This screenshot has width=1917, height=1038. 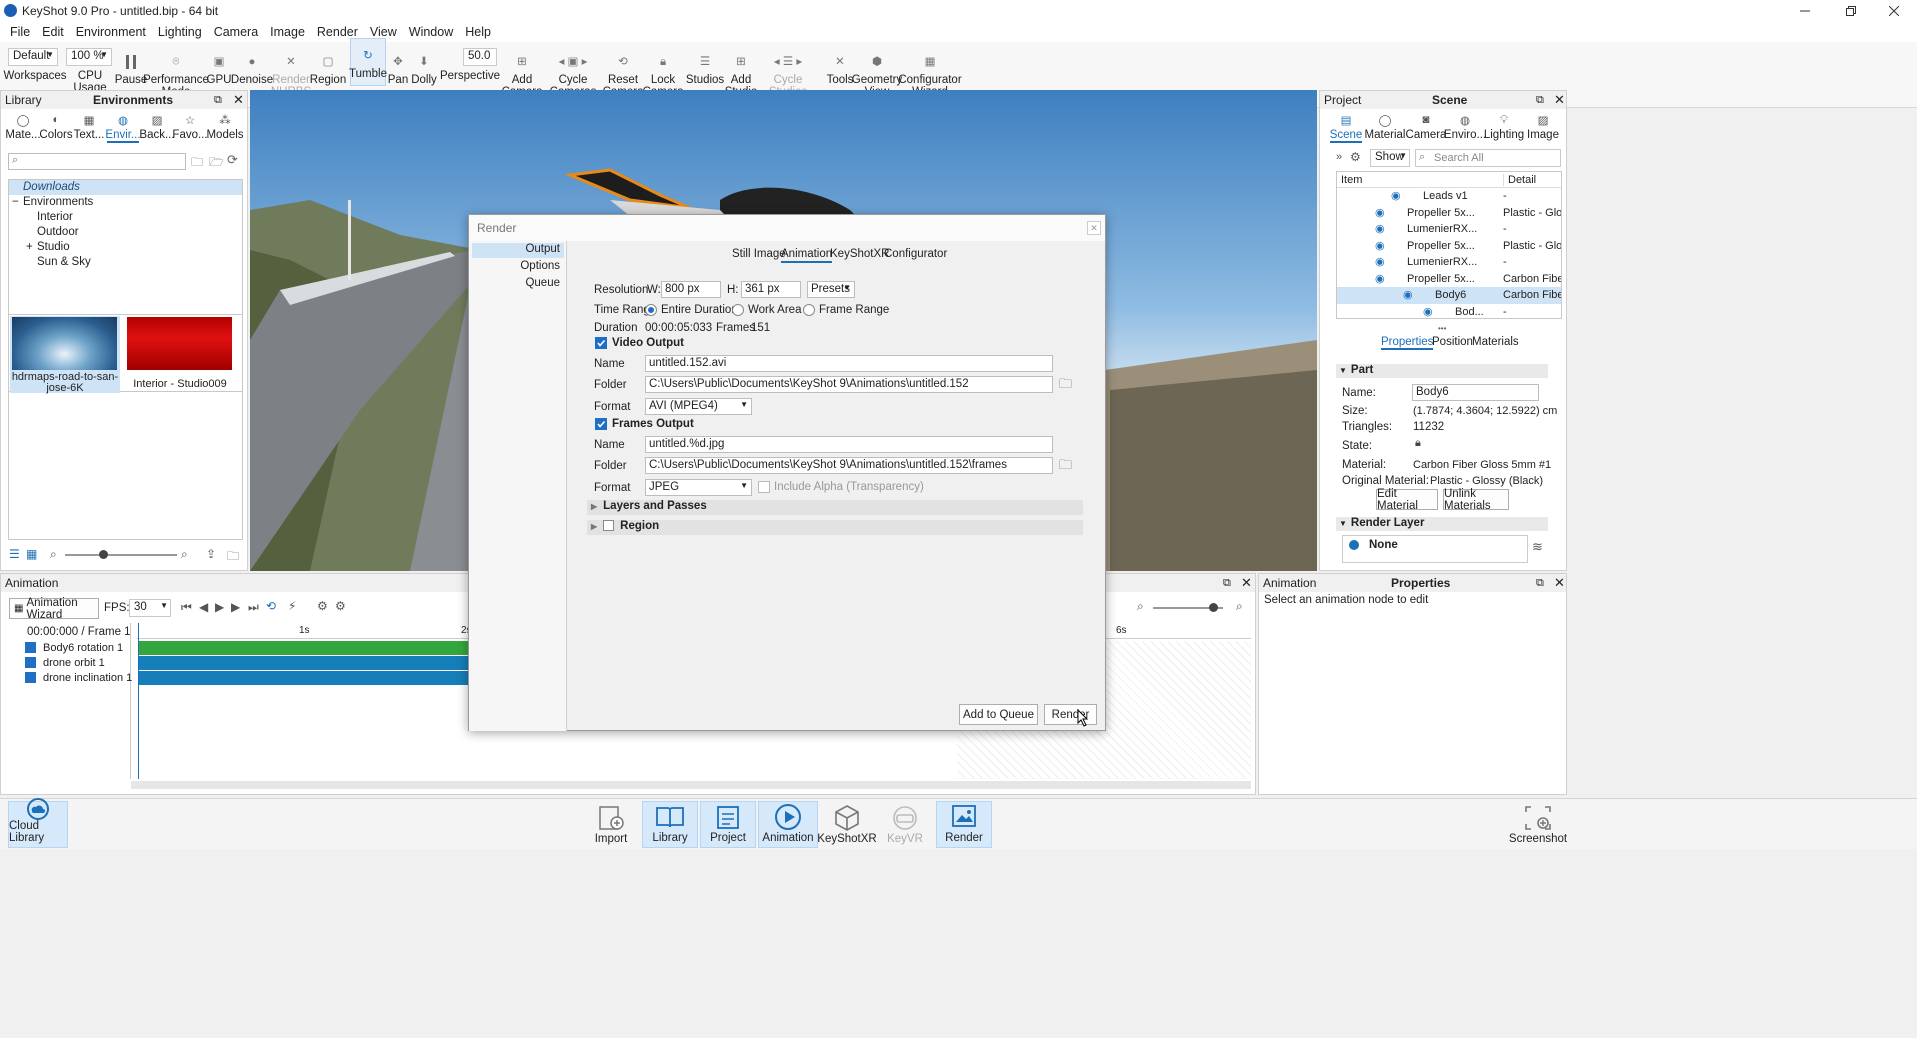 What do you see at coordinates (253, 607) in the screenshot?
I see `go-end-icon: ⏭︎` at bounding box center [253, 607].